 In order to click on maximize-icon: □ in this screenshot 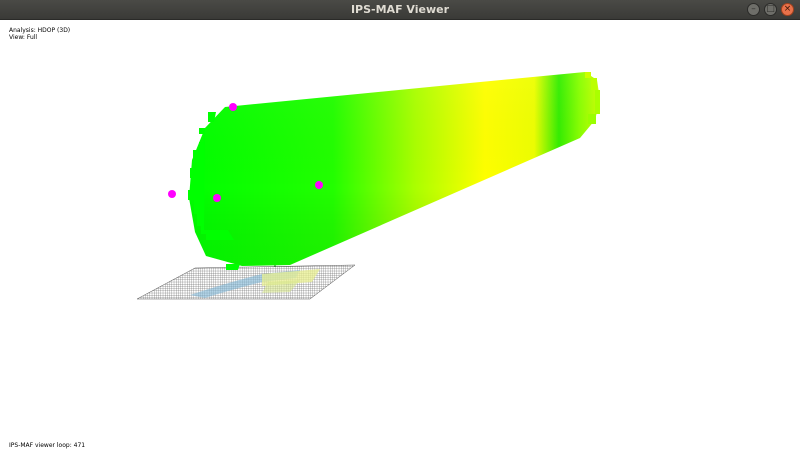, I will do `click(770, 9)`.